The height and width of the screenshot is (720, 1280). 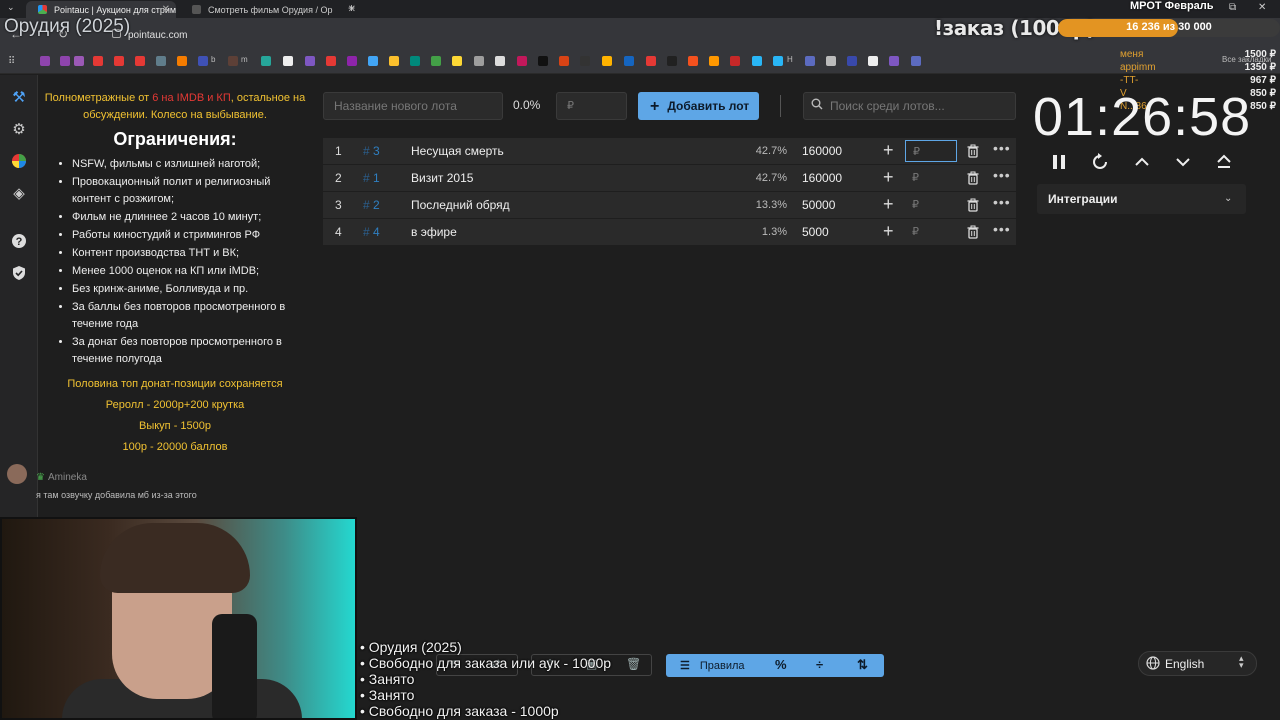 What do you see at coordinates (19, 242) in the screenshot?
I see `help-icon: ?` at bounding box center [19, 242].